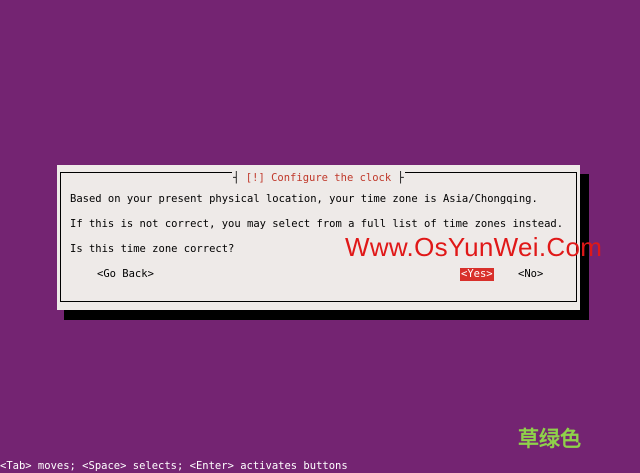 This screenshot has height=473, width=640. Describe the element at coordinates (477, 274) in the screenshot. I see `yes-button: <Yes>` at that location.